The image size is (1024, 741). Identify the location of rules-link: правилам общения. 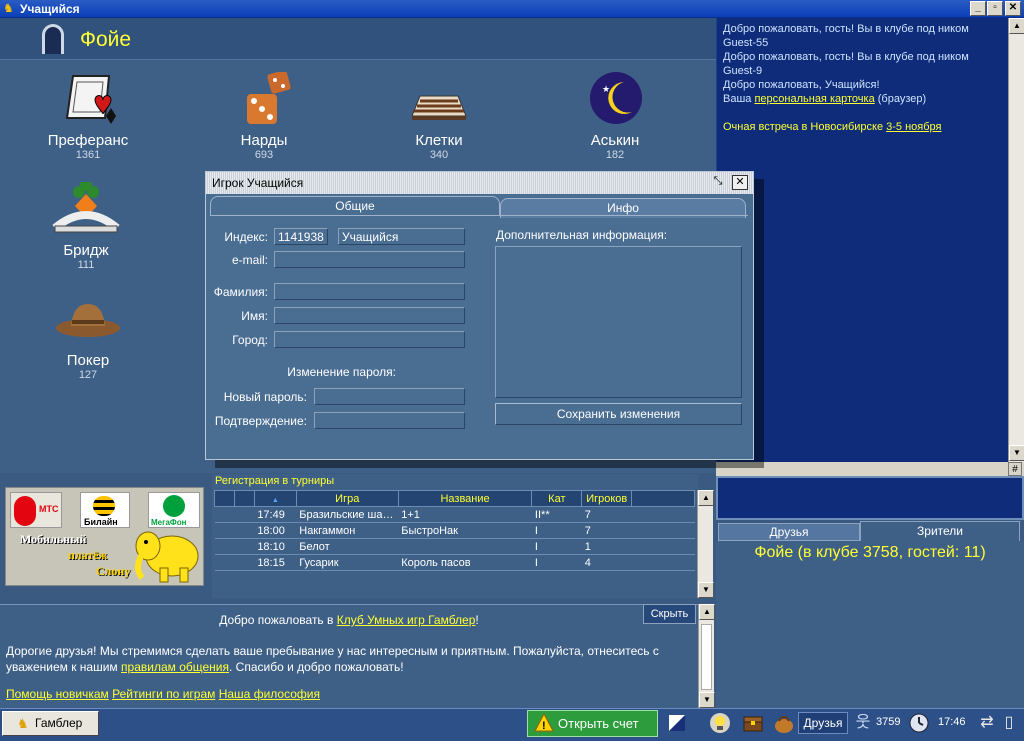
(175, 667).